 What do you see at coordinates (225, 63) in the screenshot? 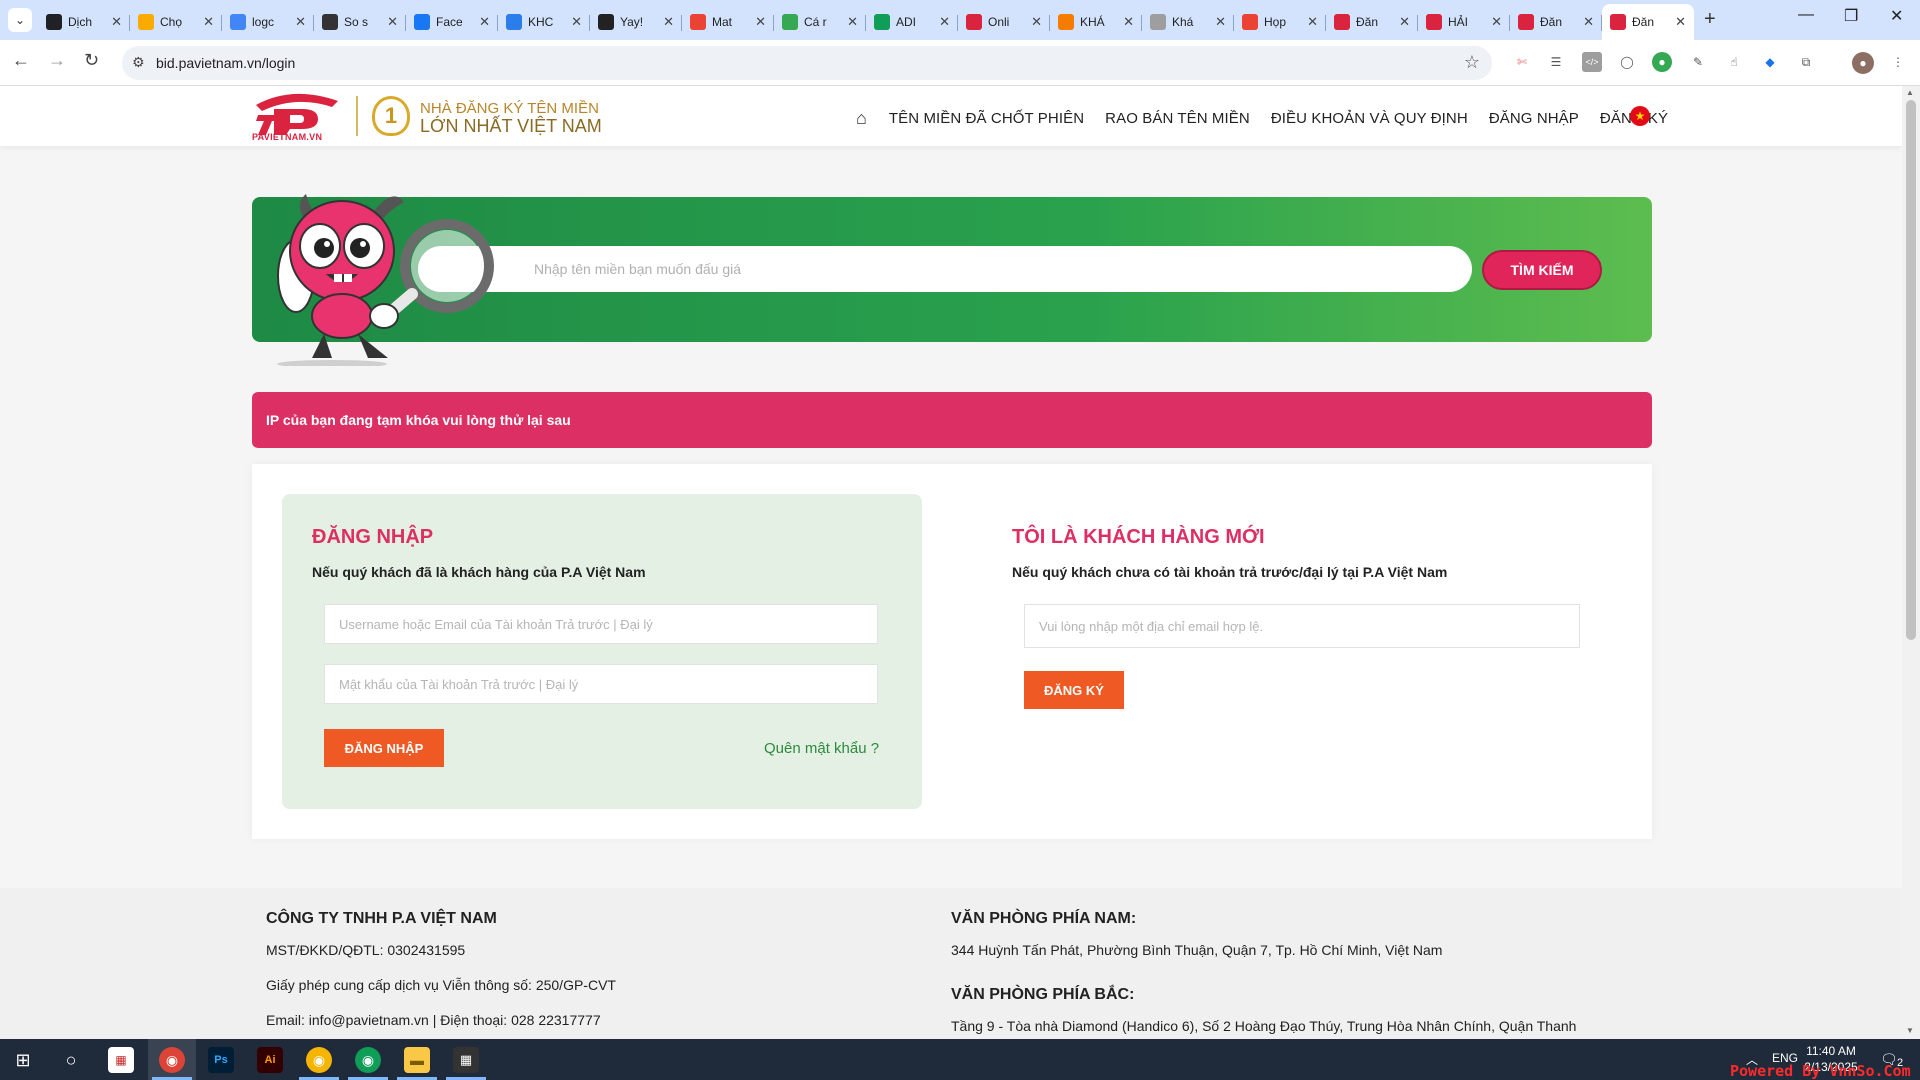
I see `url-text: bid.pavietnam.vn/login` at bounding box center [225, 63].